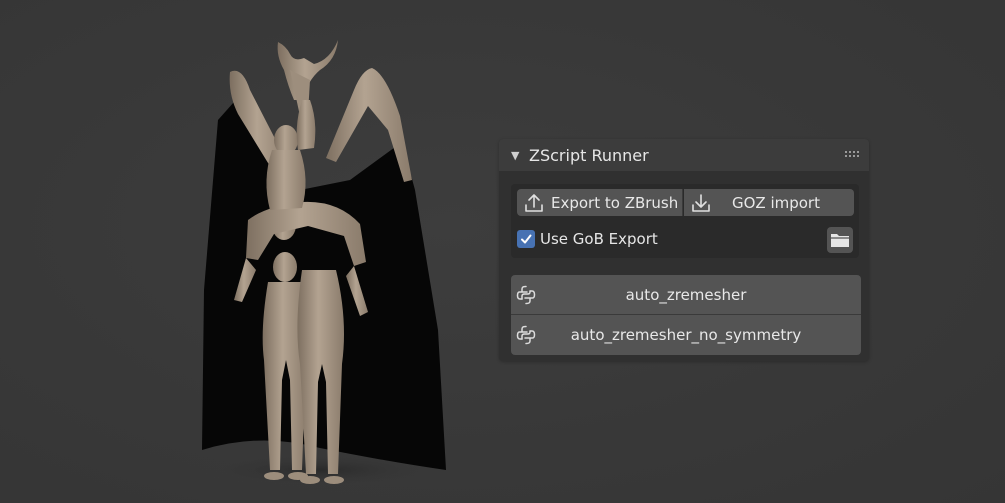 The image size is (1005, 503). Describe the element at coordinates (517, 155) in the screenshot. I see `triangle-down-icon: ▼` at that location.